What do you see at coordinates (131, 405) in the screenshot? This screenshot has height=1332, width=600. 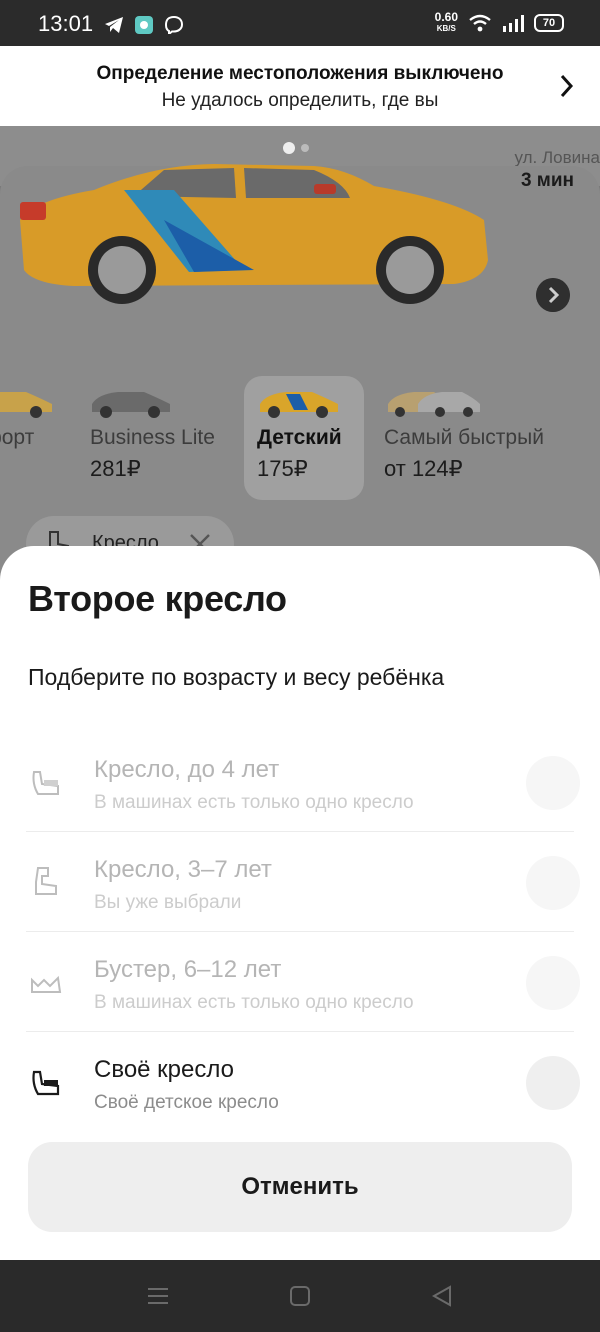 I see `business-car-icon` at bounding box center [131, 405].